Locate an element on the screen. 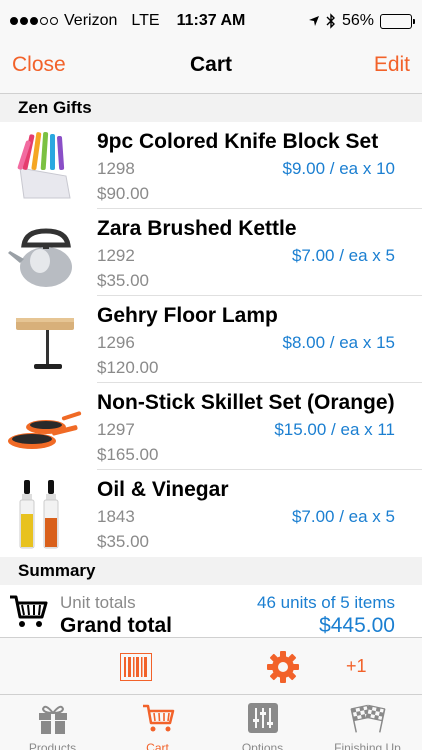  gift-icon is located at coordinates (53, 719).